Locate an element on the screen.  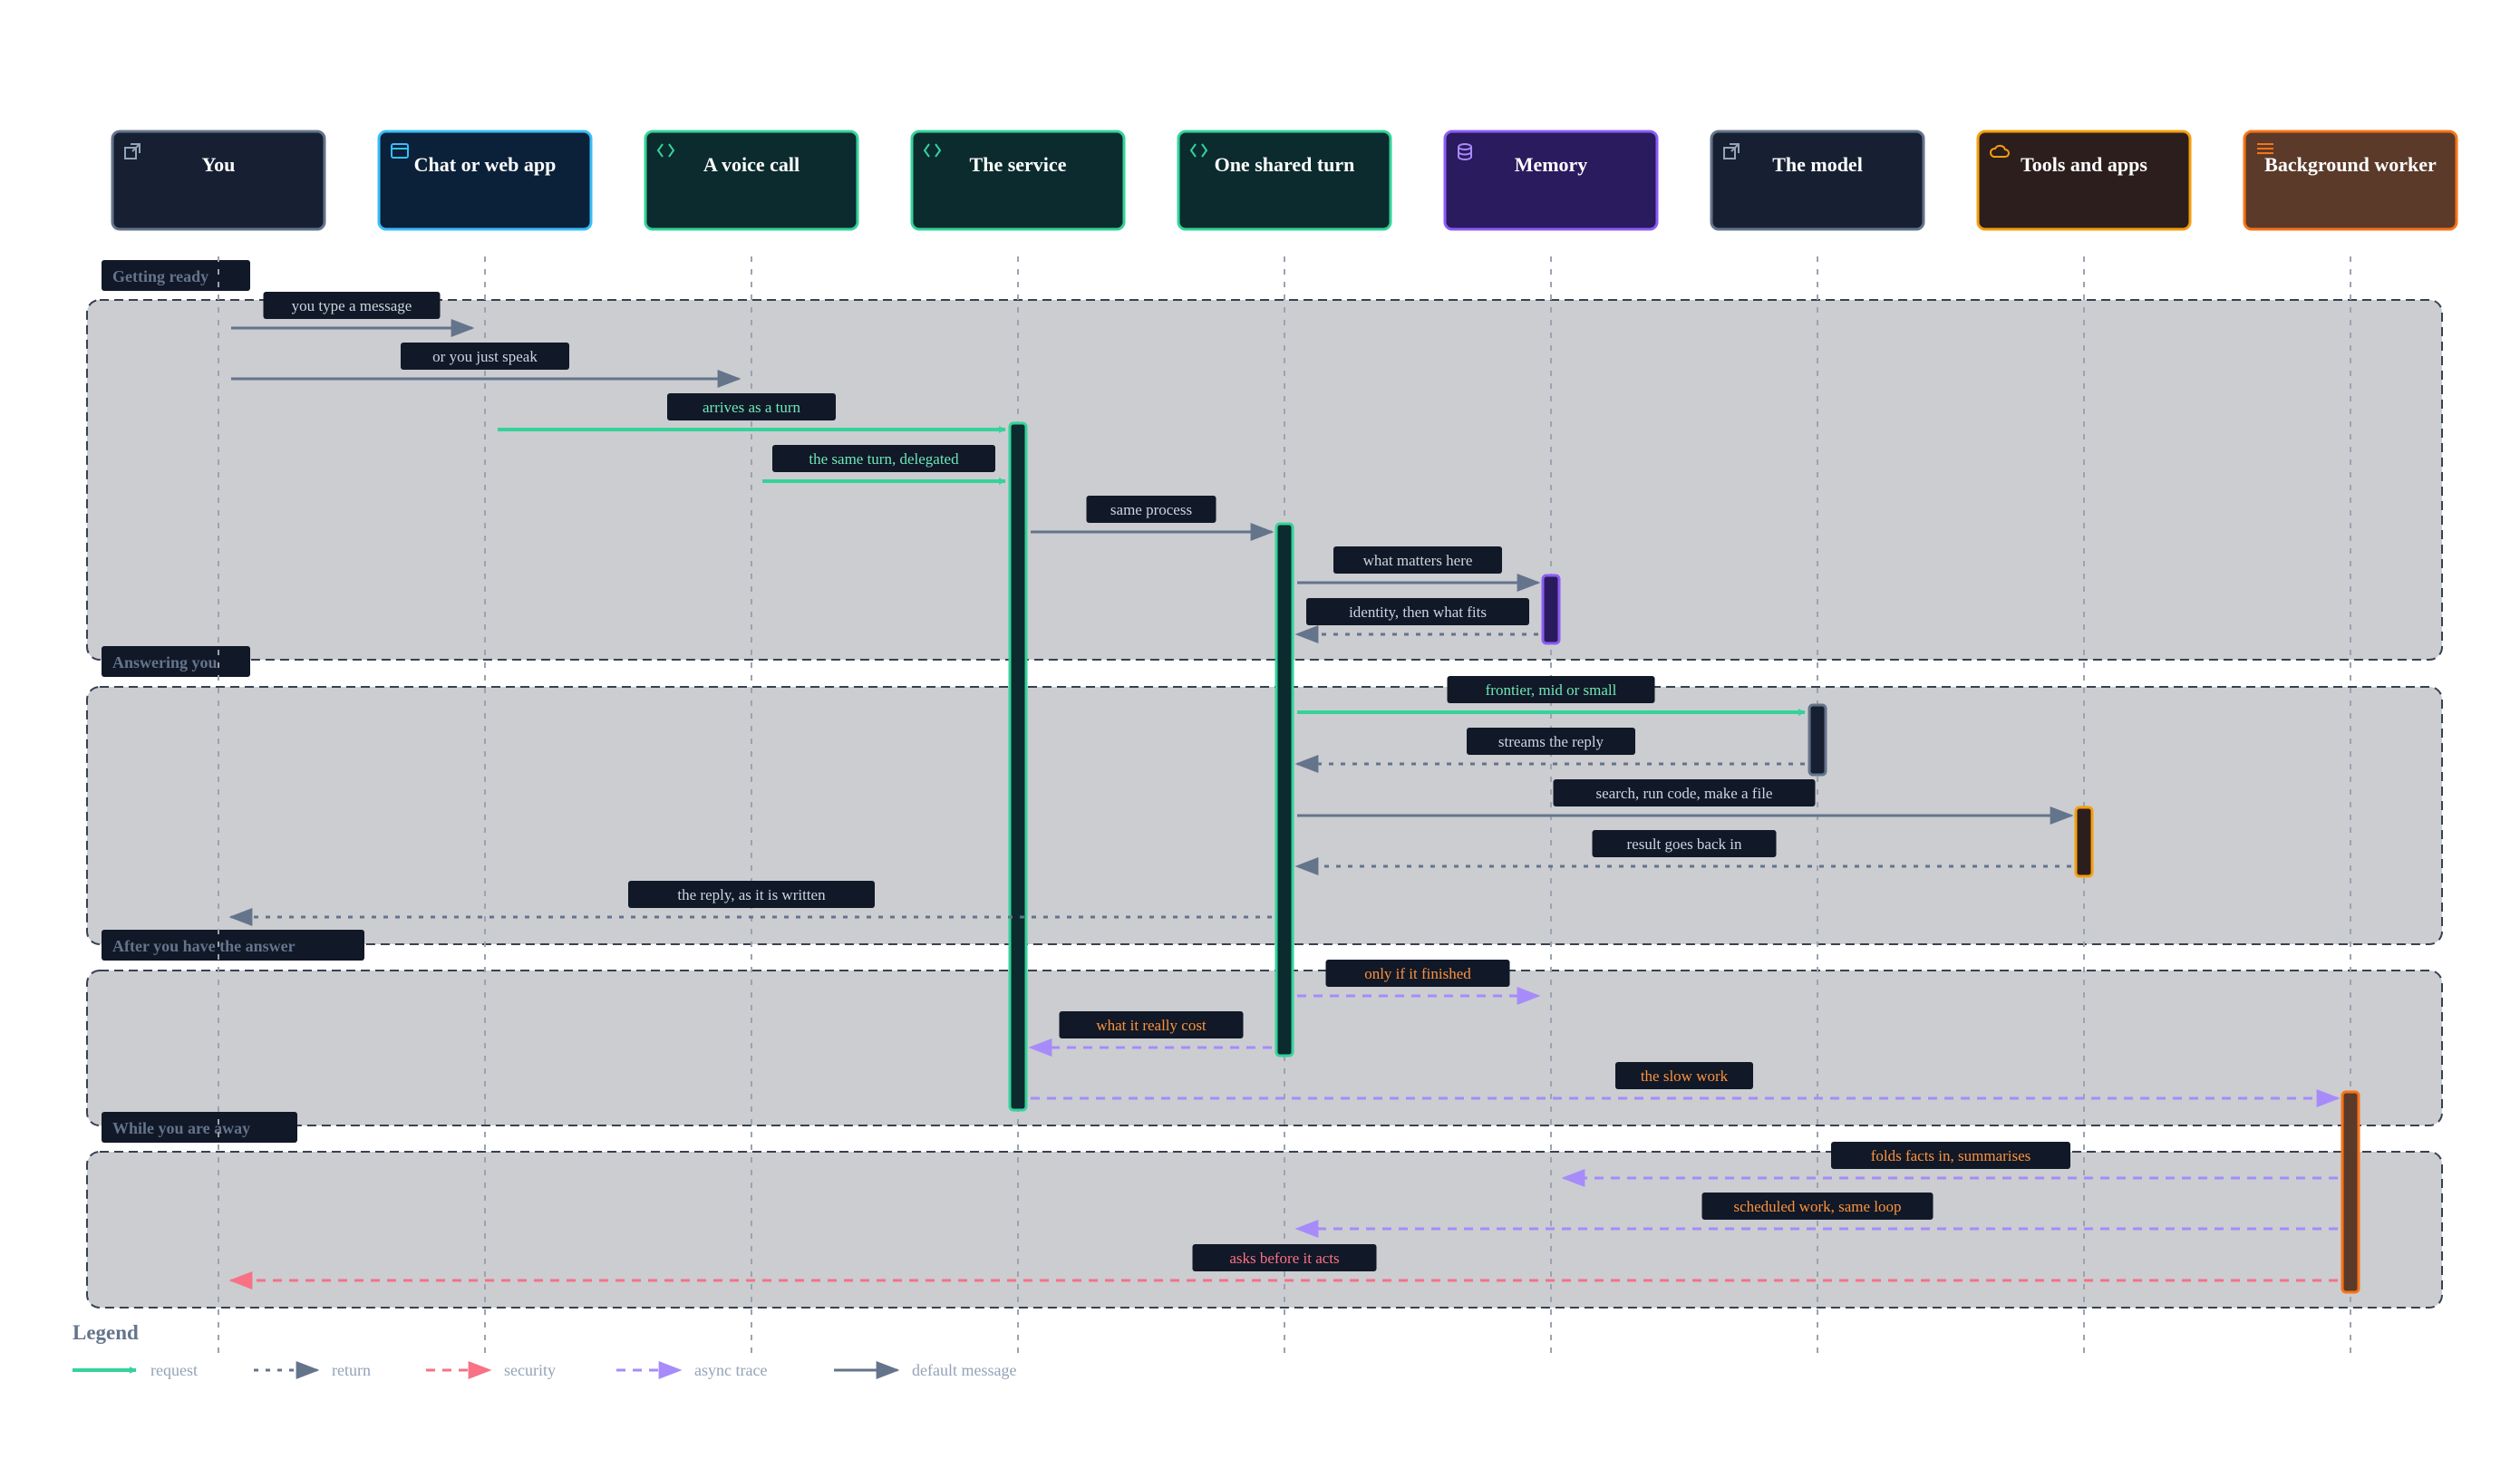
message-label: the same turn, delegated is located at coordinates (884, 459).